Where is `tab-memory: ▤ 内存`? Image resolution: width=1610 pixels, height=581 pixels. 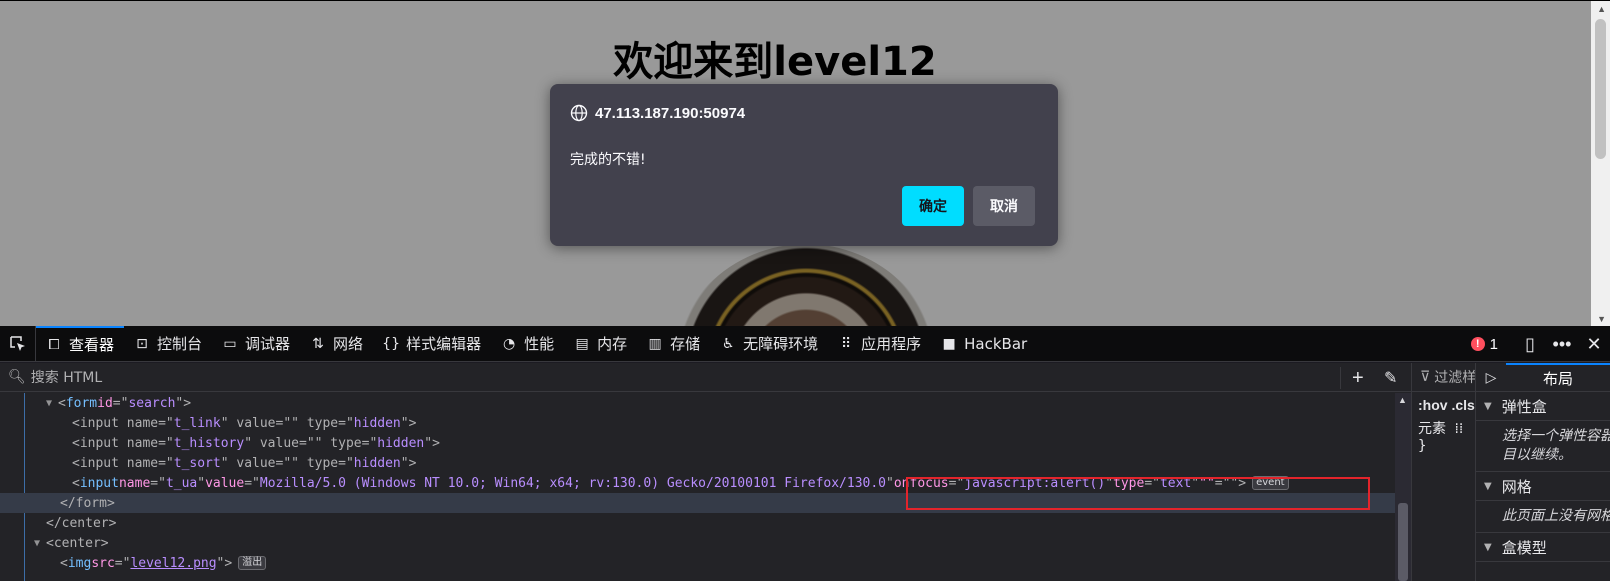
tab-memory: ▤ 内存 is located at coordinates (600, 344).